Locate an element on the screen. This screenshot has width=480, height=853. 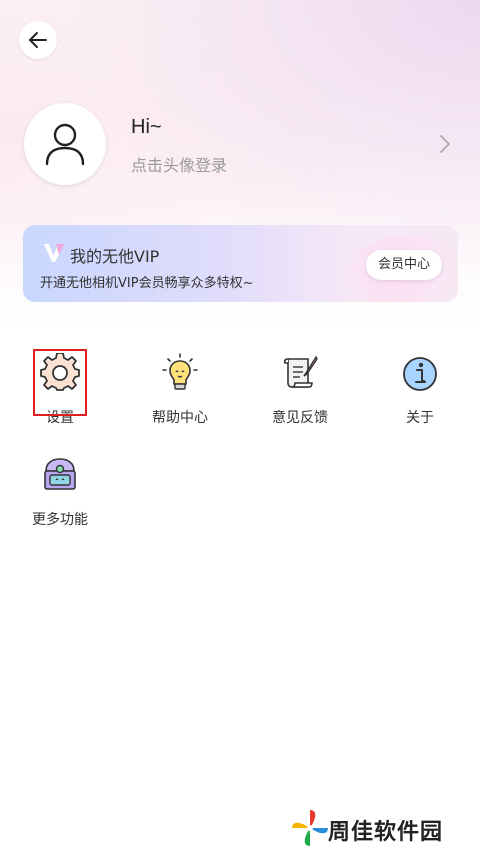
menu-label: 意见反馈 is located at coordinates (300, 418).